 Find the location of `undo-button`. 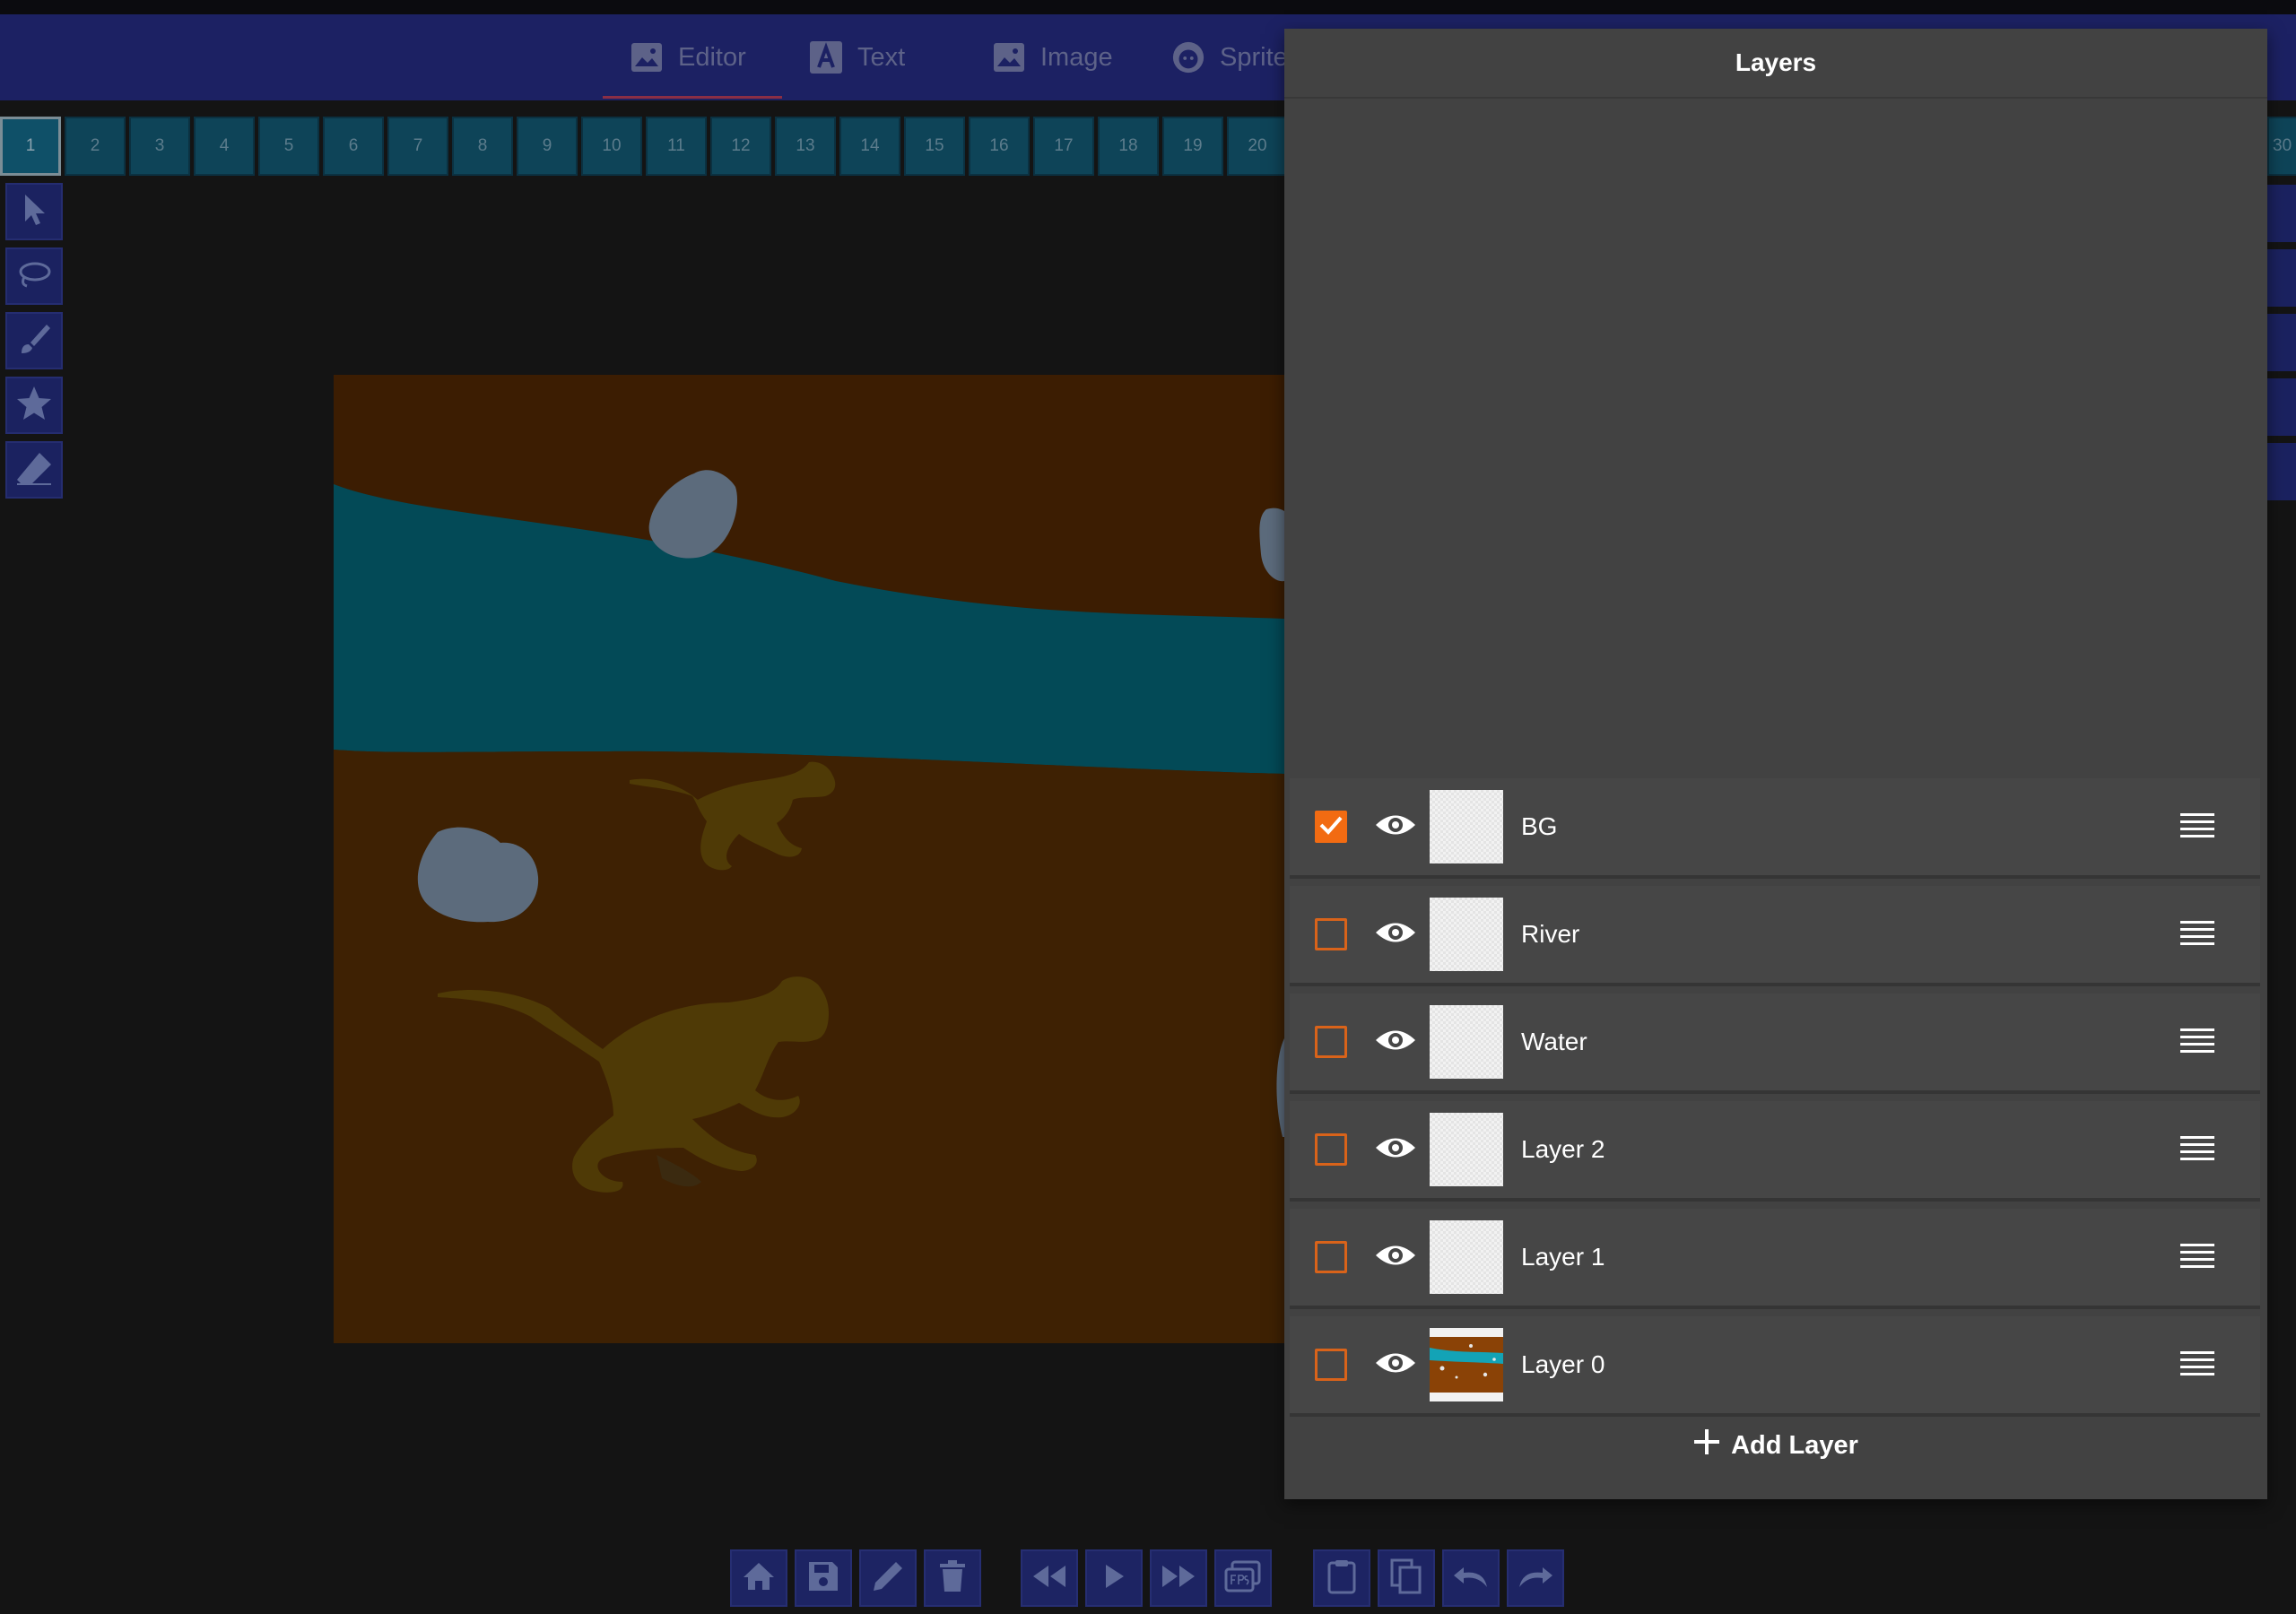

undo-button is located at coordinates (1471, 1578).